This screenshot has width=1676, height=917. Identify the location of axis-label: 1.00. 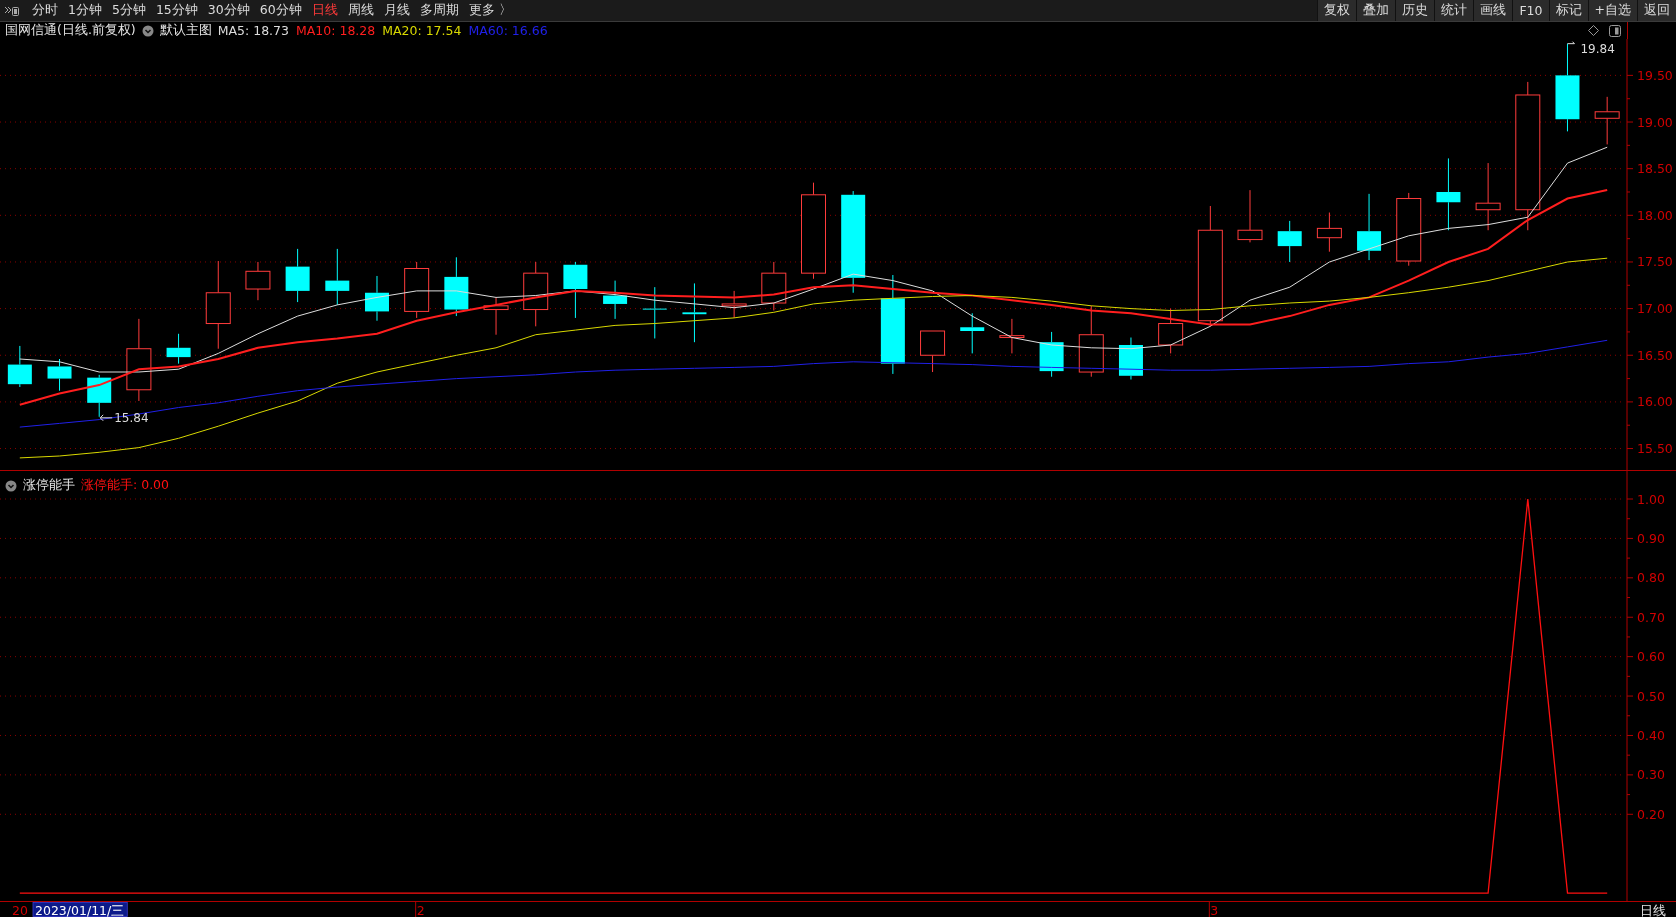
(1651, 499).